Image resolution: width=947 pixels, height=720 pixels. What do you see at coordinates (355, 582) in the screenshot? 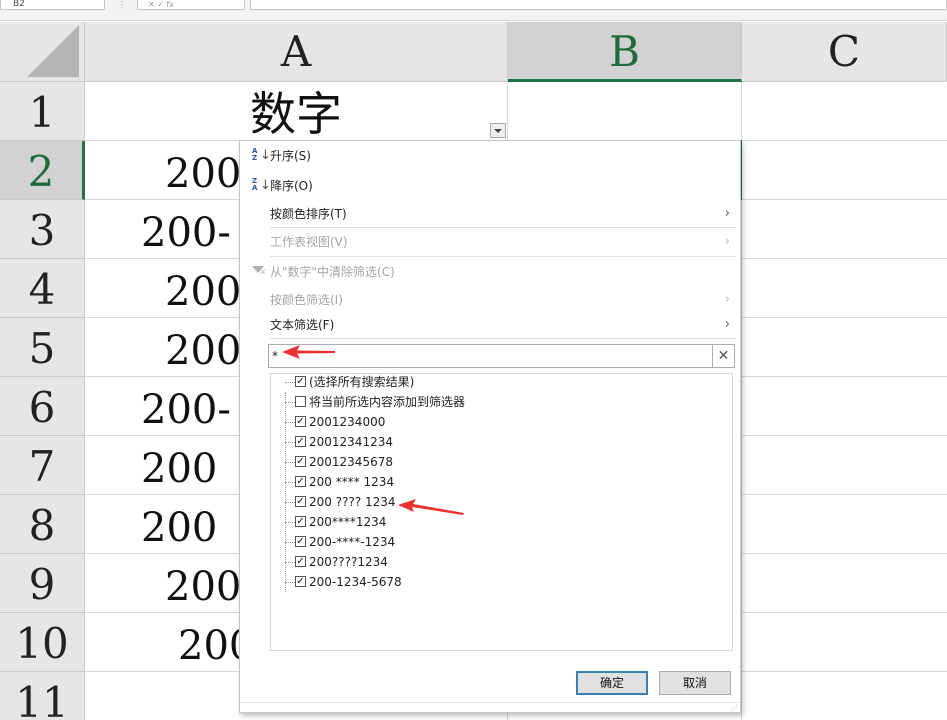
I see `list-item-label: 200-1234-5678` at bounding box center [355, 582].